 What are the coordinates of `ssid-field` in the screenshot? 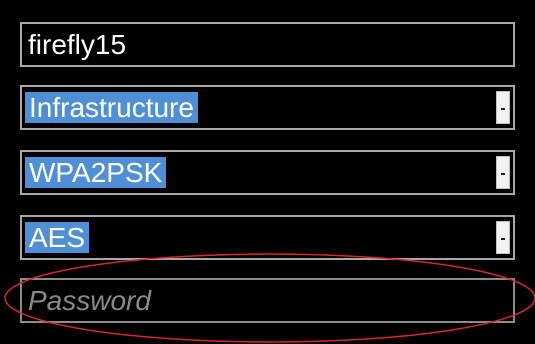 It's located at (267, 44).